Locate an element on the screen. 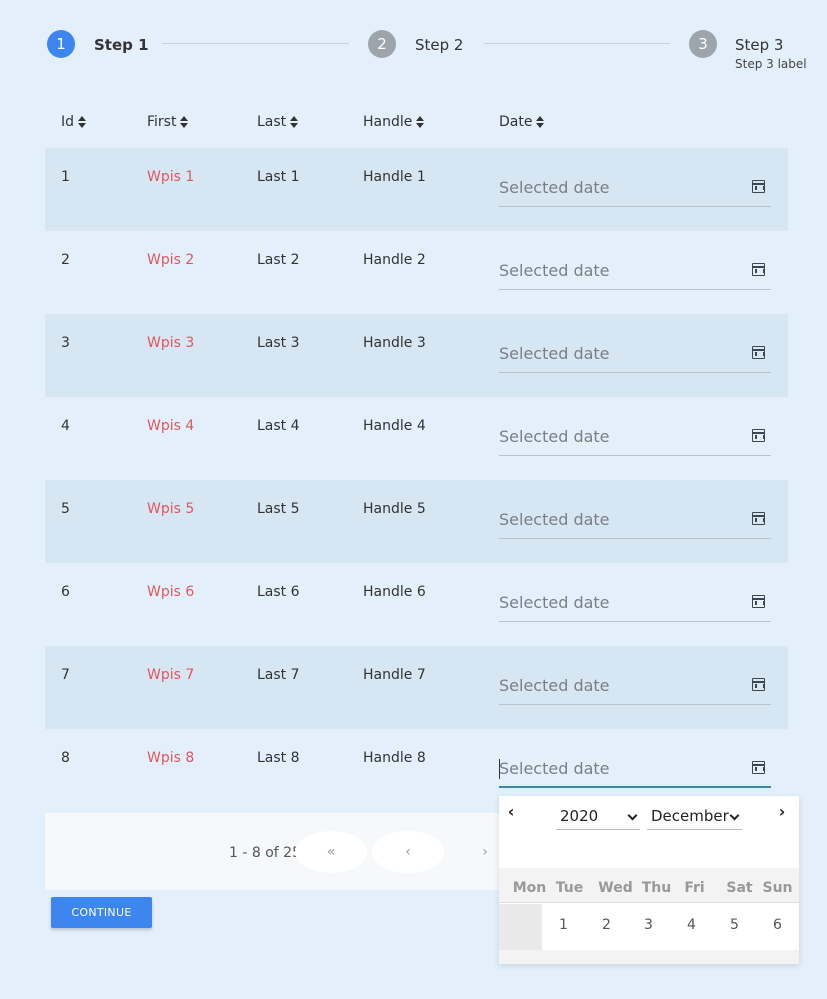  cell-last: Last 1 is located at coordinates (278, 177).